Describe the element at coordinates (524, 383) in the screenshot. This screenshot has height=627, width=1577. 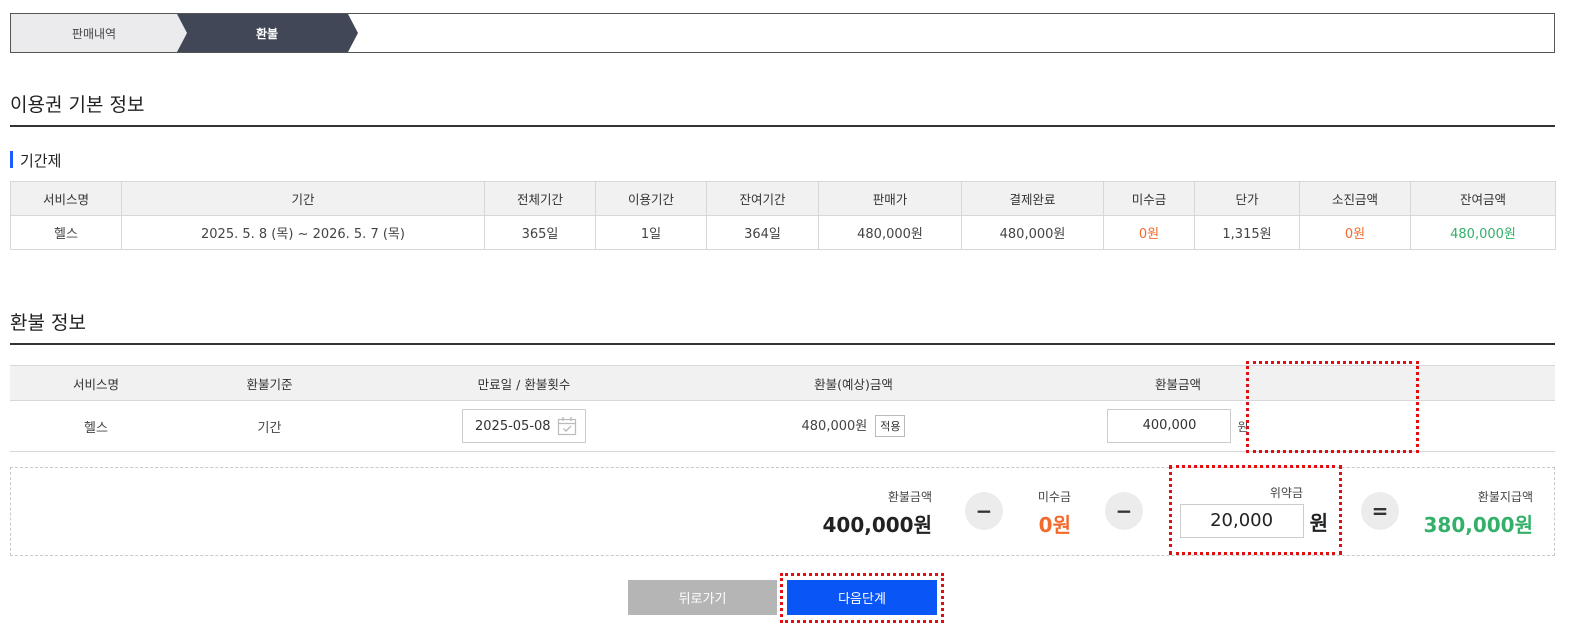
I see `column-header: 만료일 / 환불횟수` at that location.